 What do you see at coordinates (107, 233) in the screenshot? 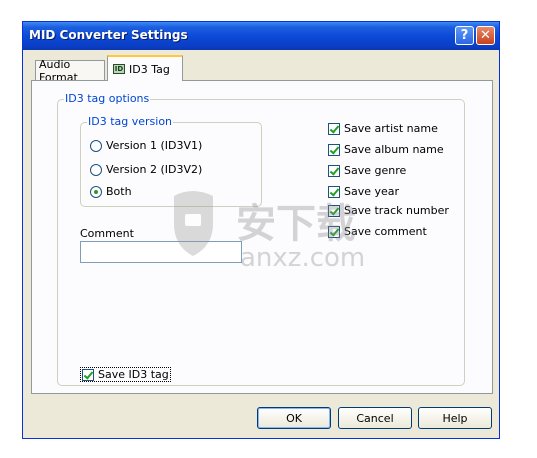
I see `comment-label: Comment` at bounding box center [107, 233].